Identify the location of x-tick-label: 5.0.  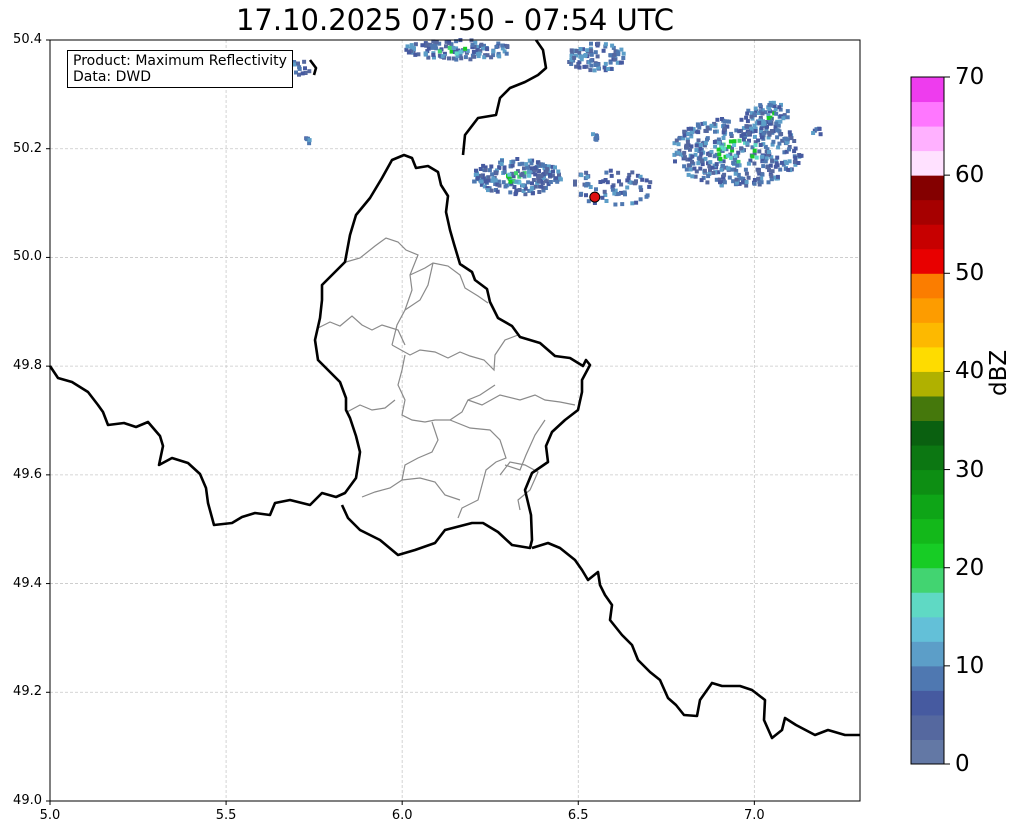
(50, 815).